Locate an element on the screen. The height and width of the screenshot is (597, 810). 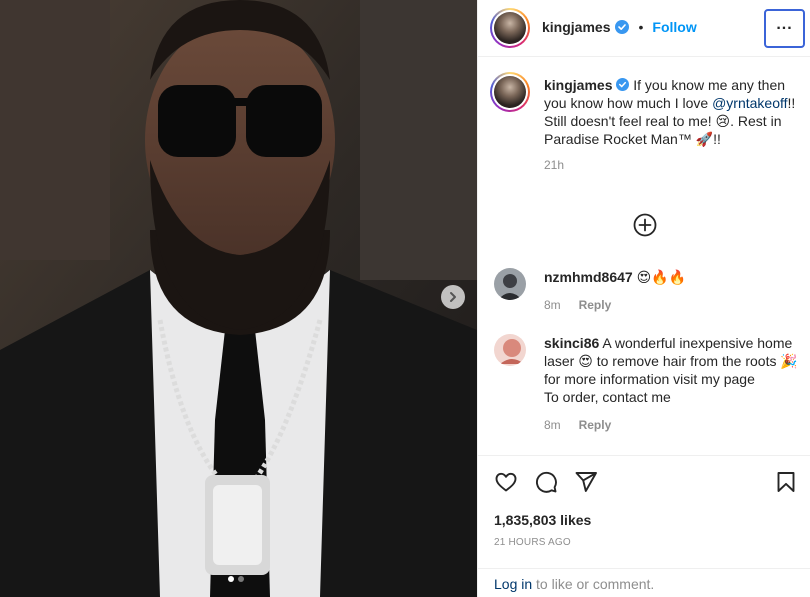
post-timestamp: 21 HOURS AGO is located at coordinates (532, 542).